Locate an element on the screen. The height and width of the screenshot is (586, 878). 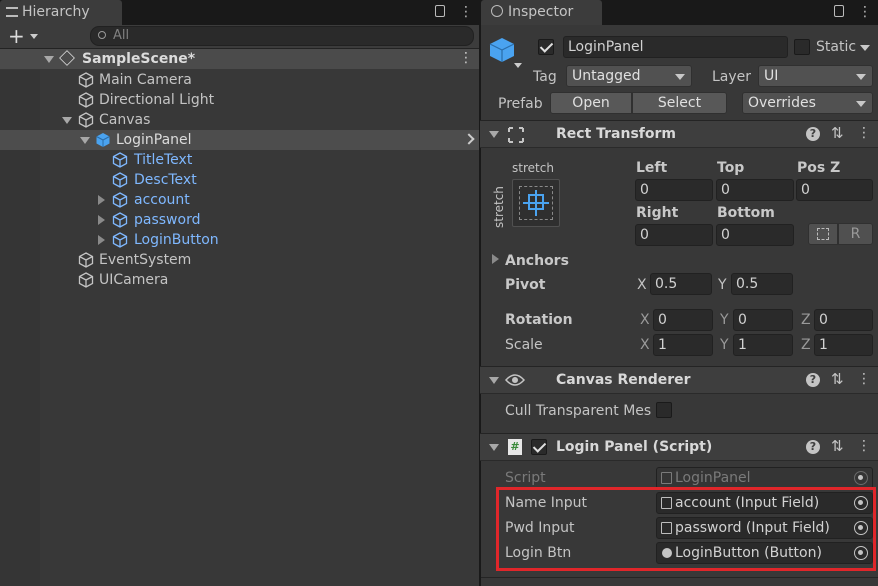
y-label: Y is located at coordinates (724, 320).